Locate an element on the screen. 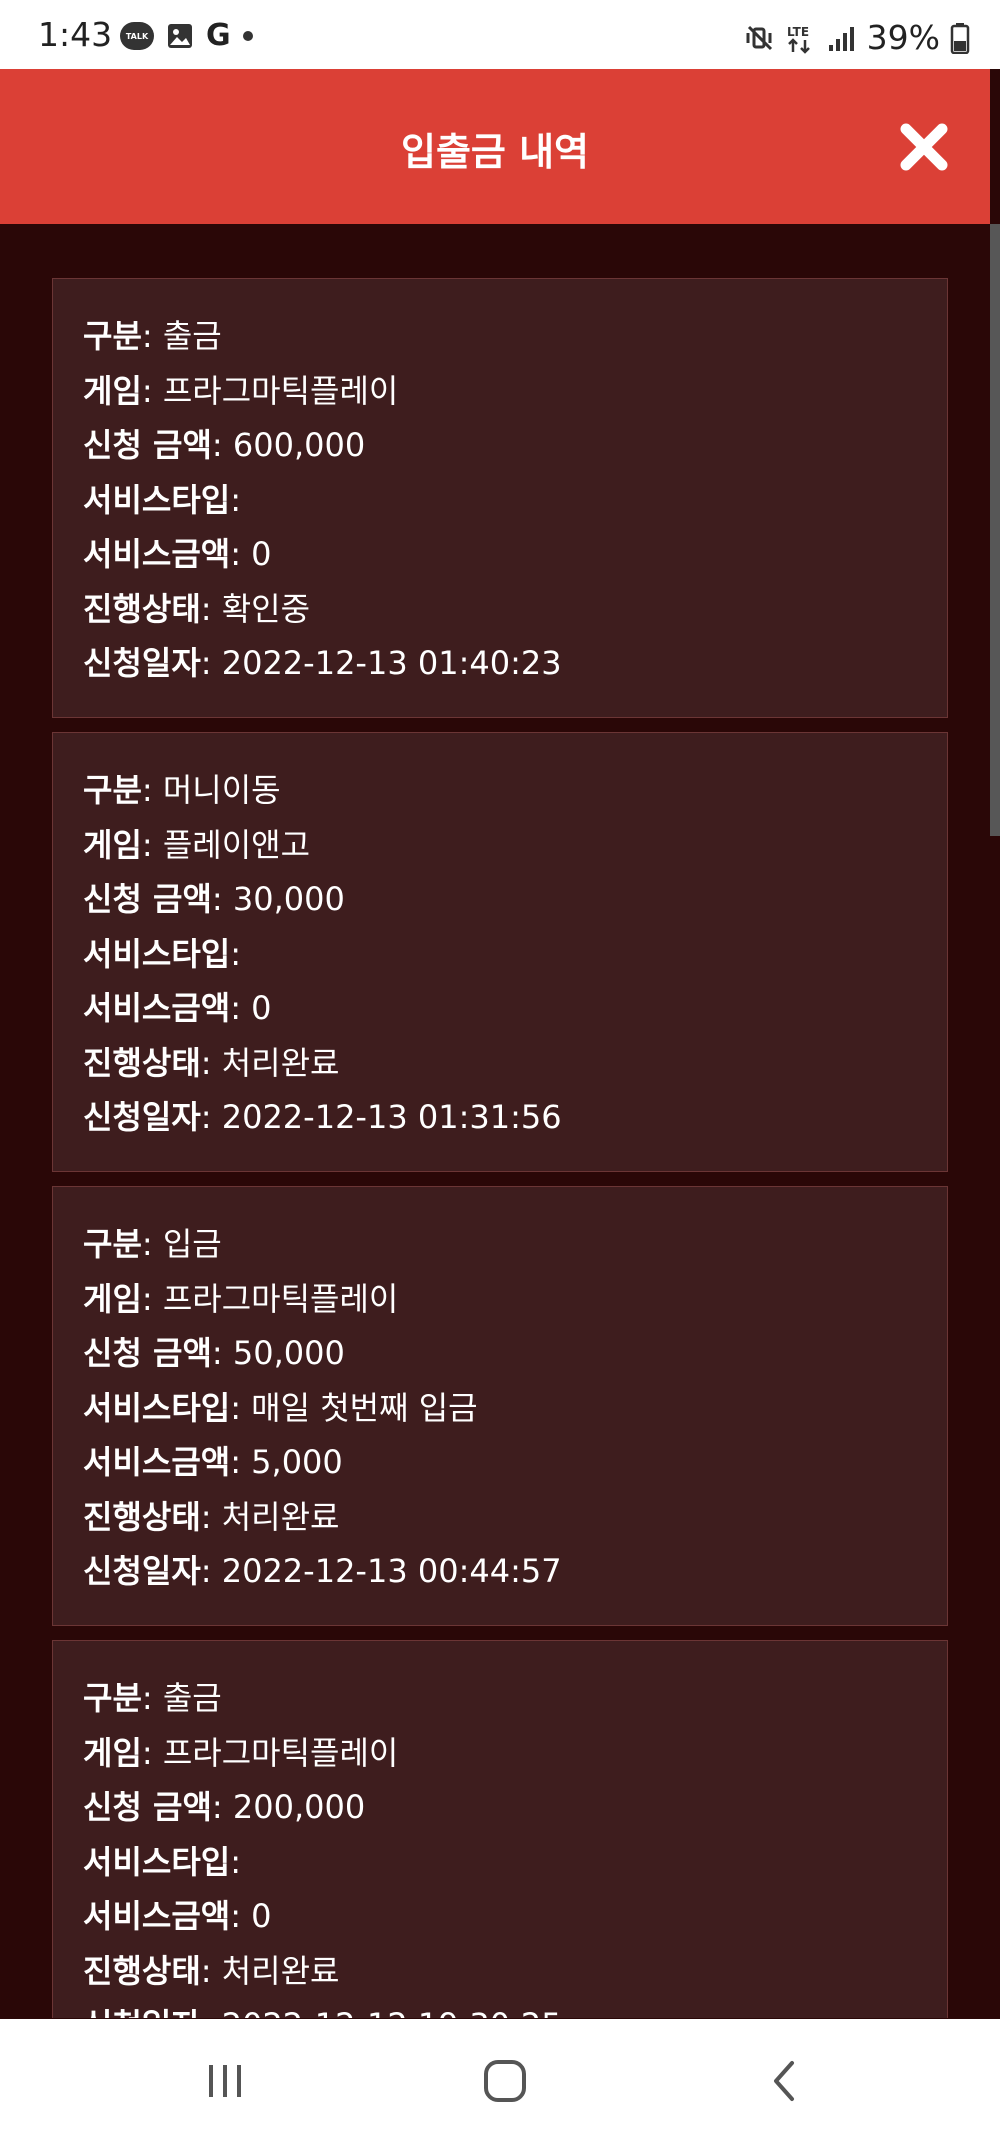 This screenshot has height=2144, width=1000. back-button is located at coordinates (785, 2081).